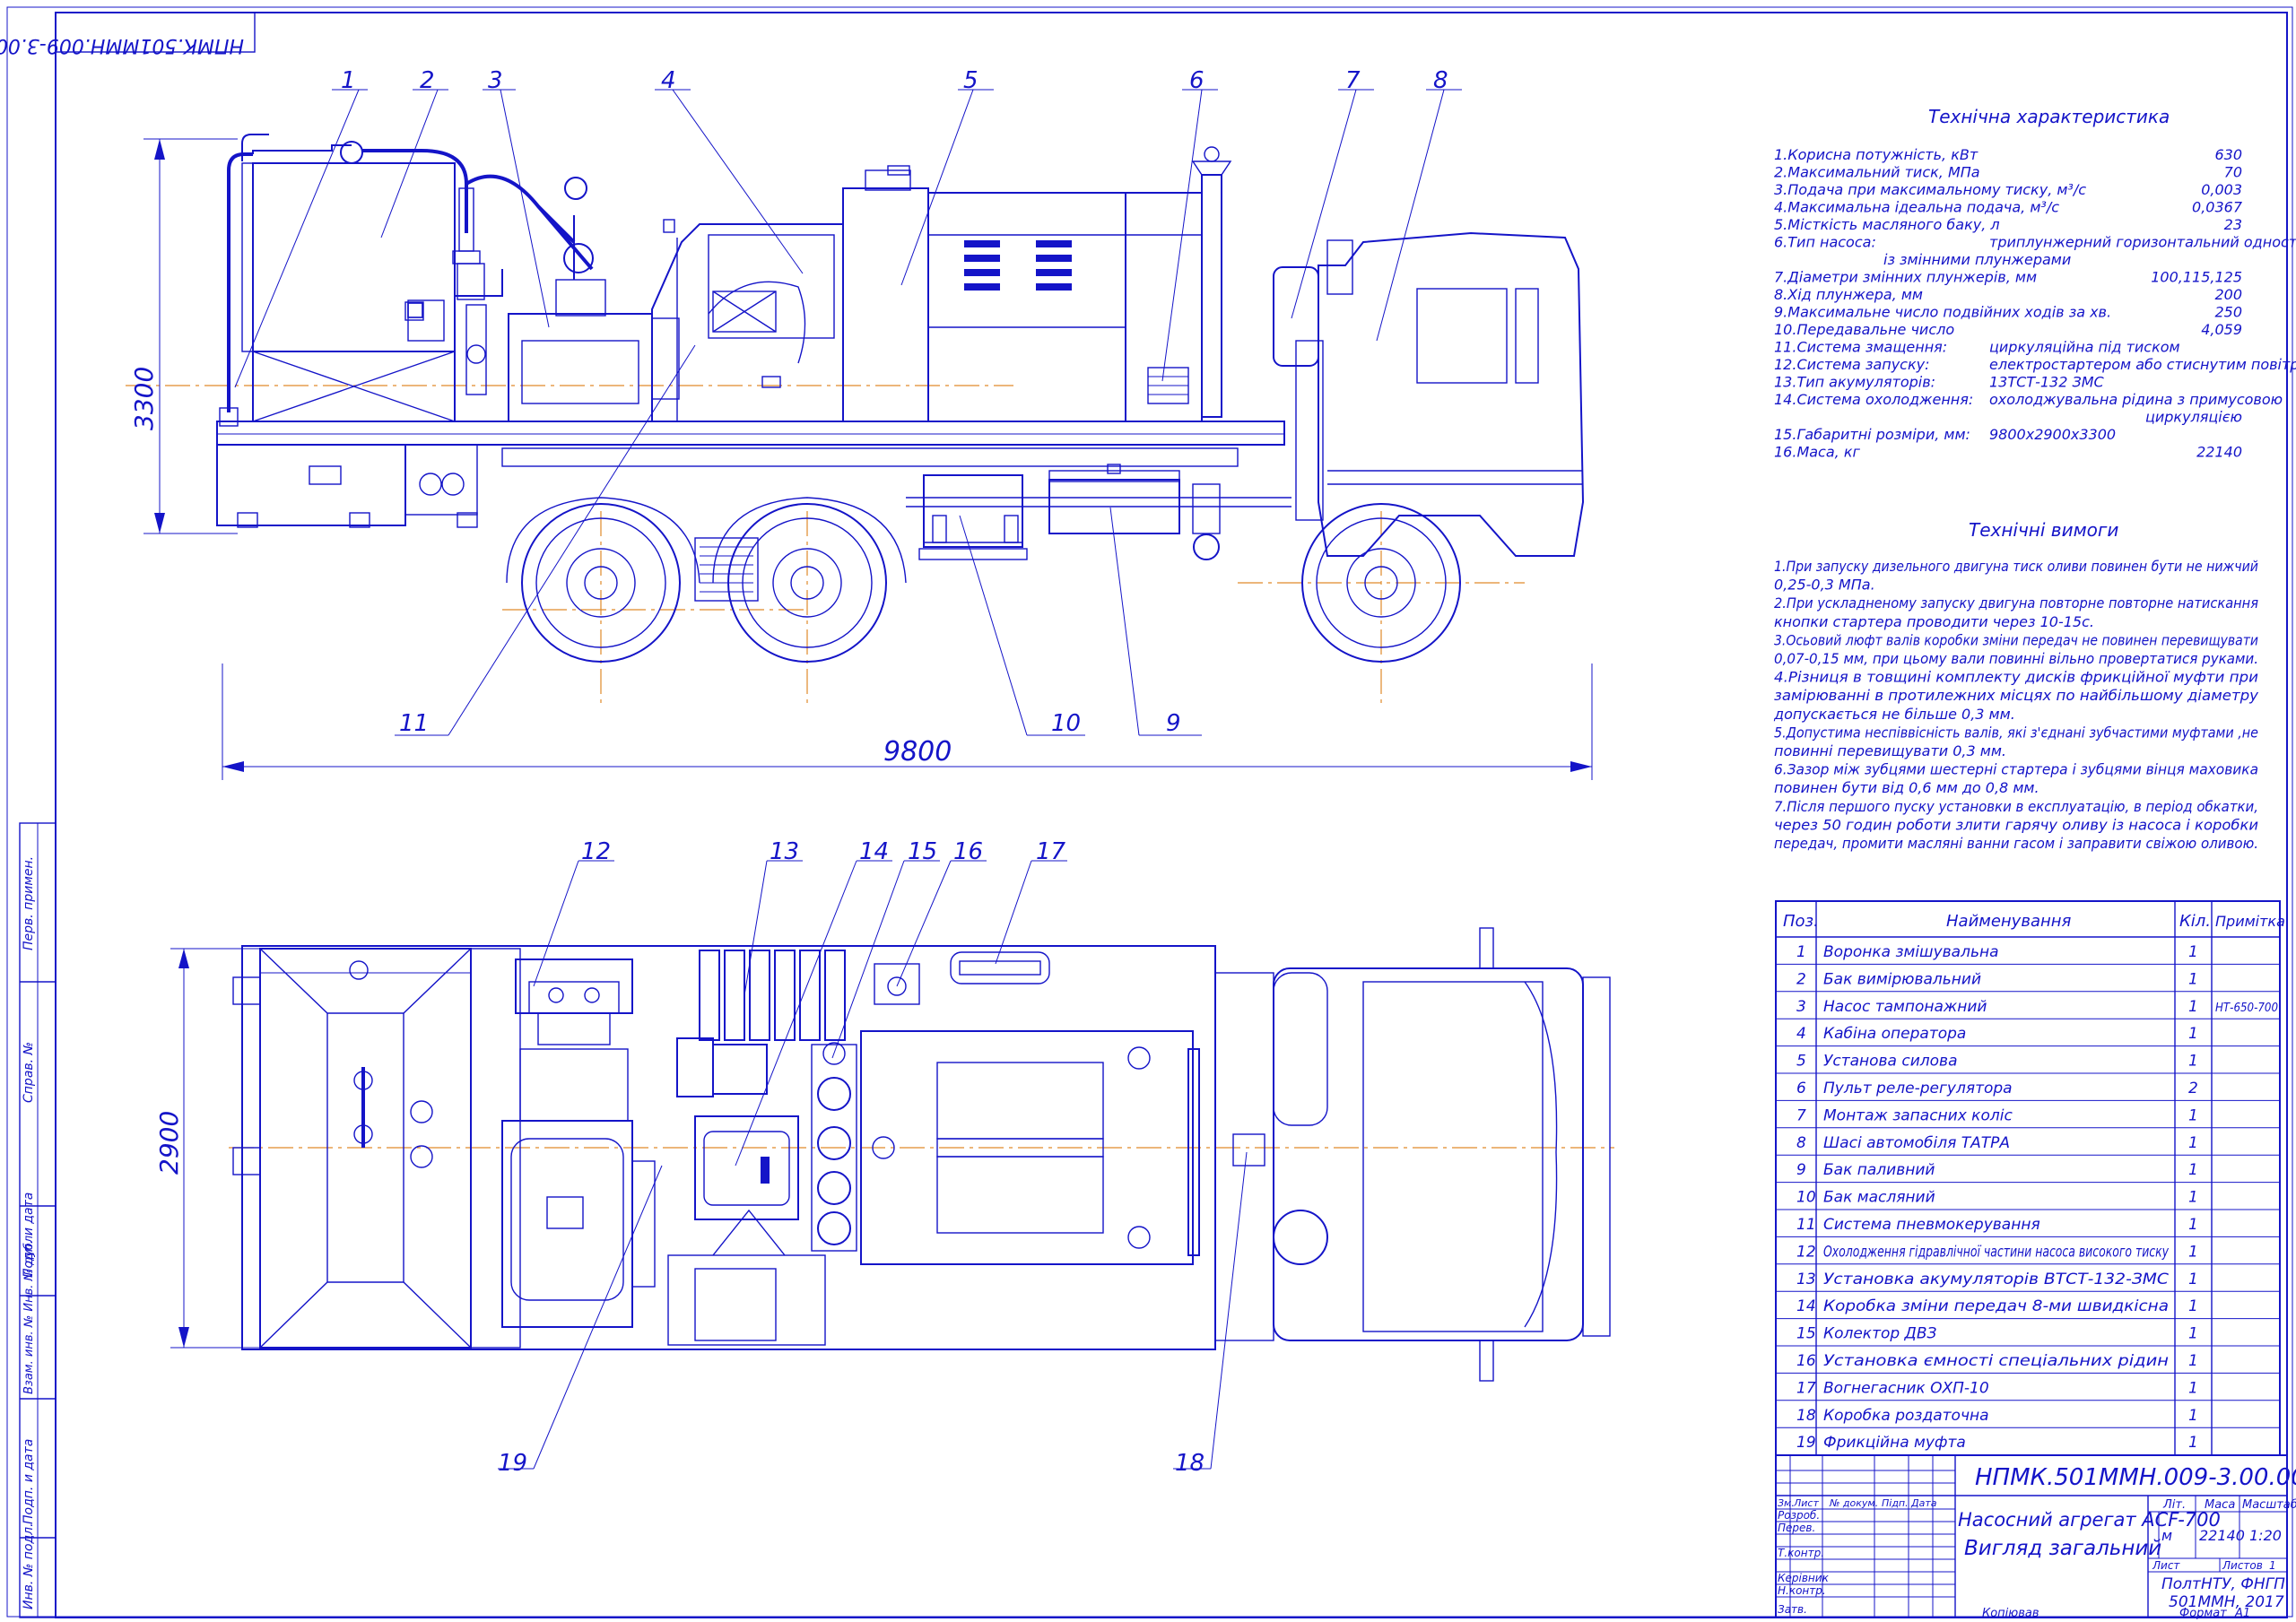 The image size is (2296, 1622). I want to click on tech-spec-value: 4,059, so click(2221, 329).